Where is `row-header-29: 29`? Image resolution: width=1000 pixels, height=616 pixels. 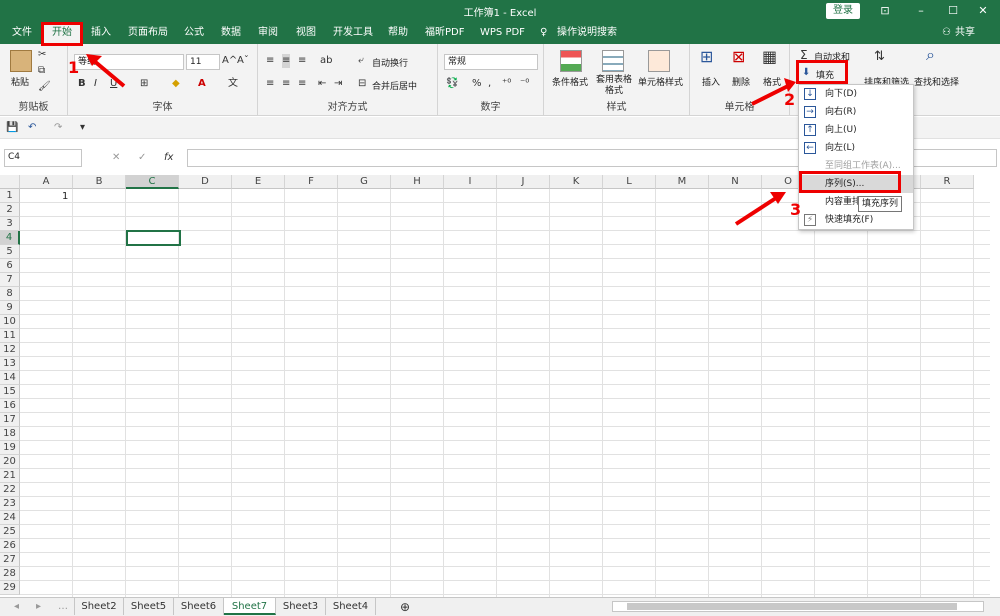
row-header-29: 29 is located at coordinates (10, 588).